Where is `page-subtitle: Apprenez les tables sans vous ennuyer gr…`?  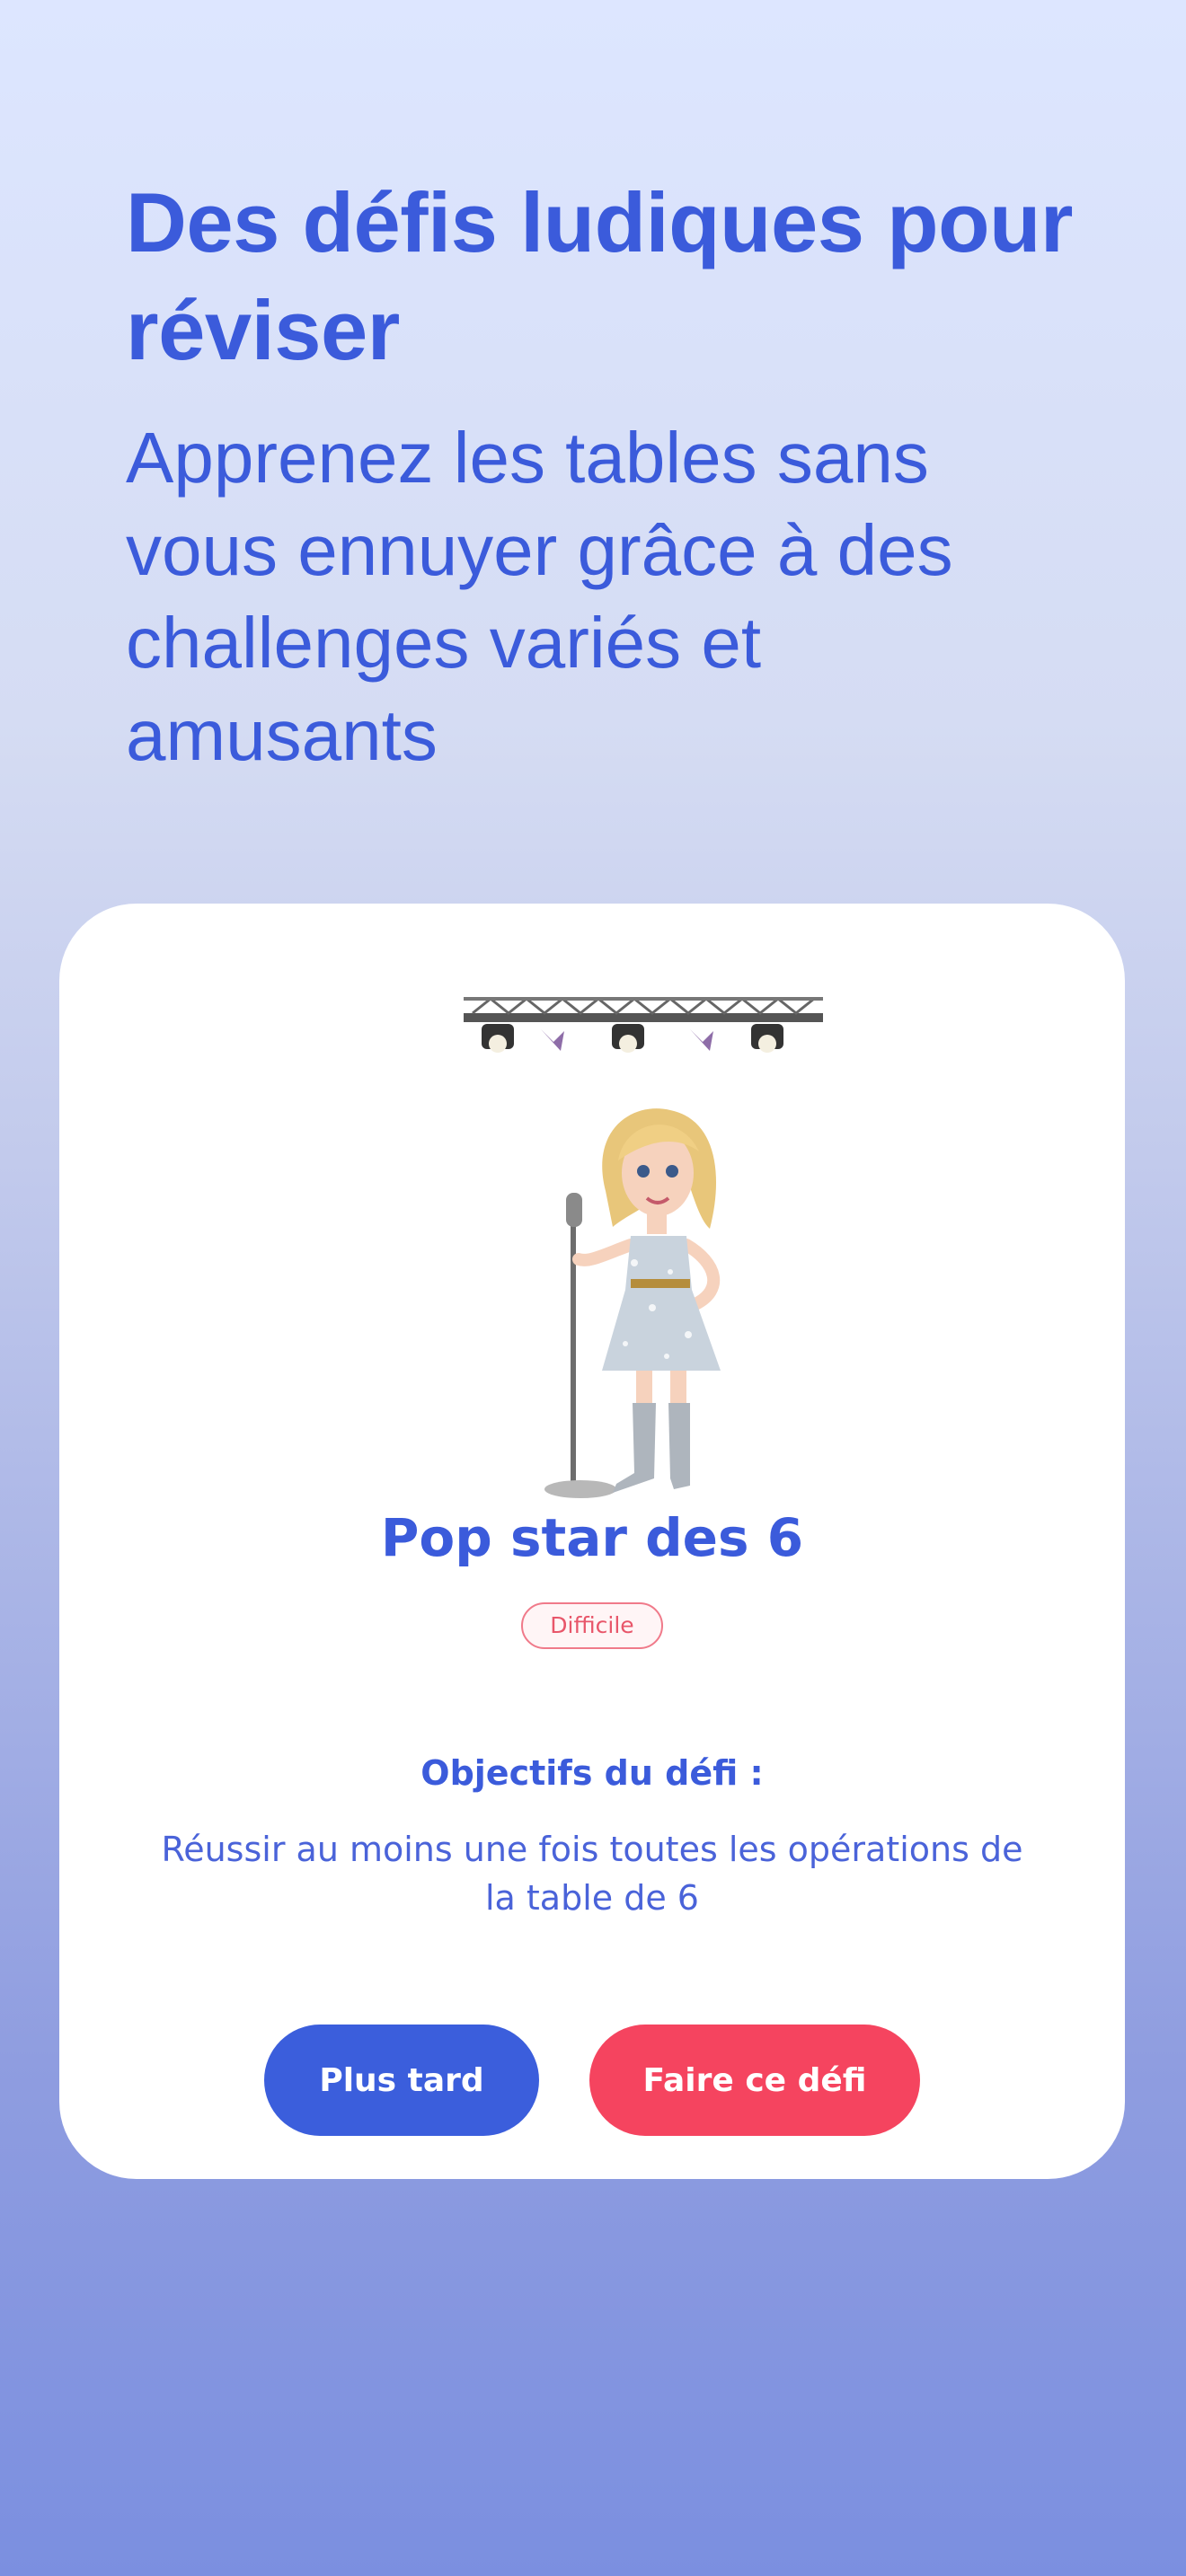 page-subtitle: Apprenez les tables sans vous ennuyer gr… is located at coordinates (539, 596).